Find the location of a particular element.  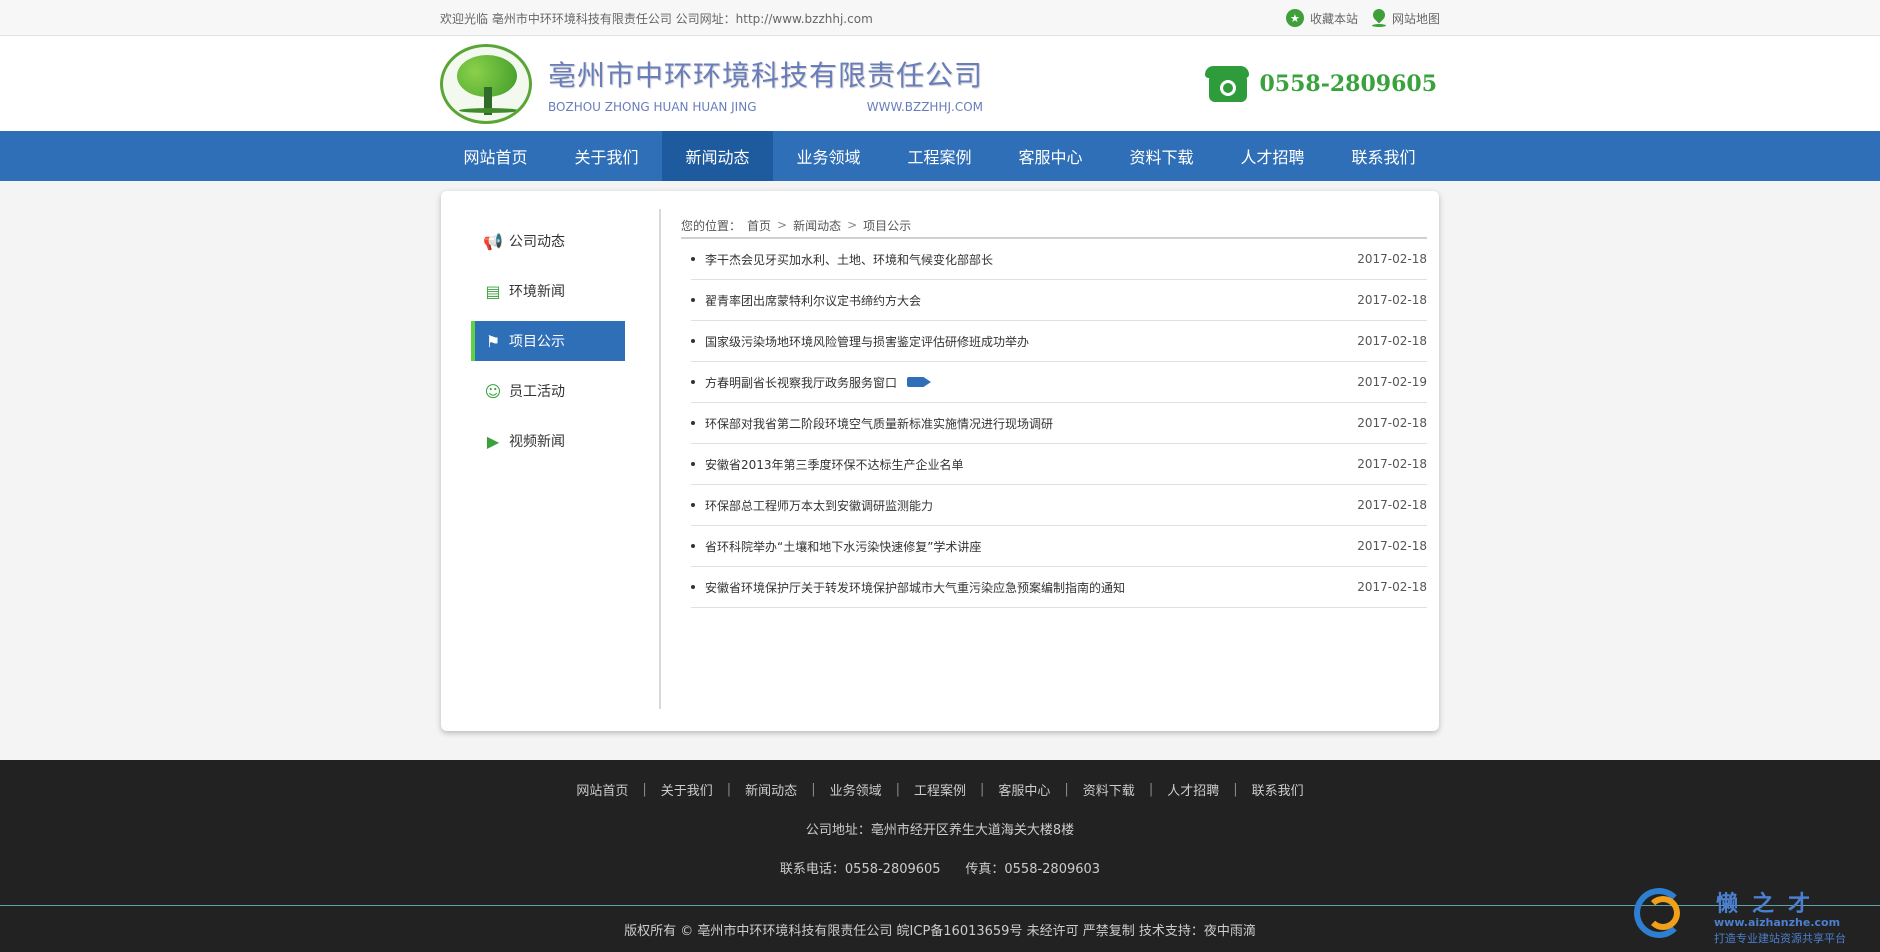

hotline-number: 0558-2809605 is located at coordinates (1348, 83).